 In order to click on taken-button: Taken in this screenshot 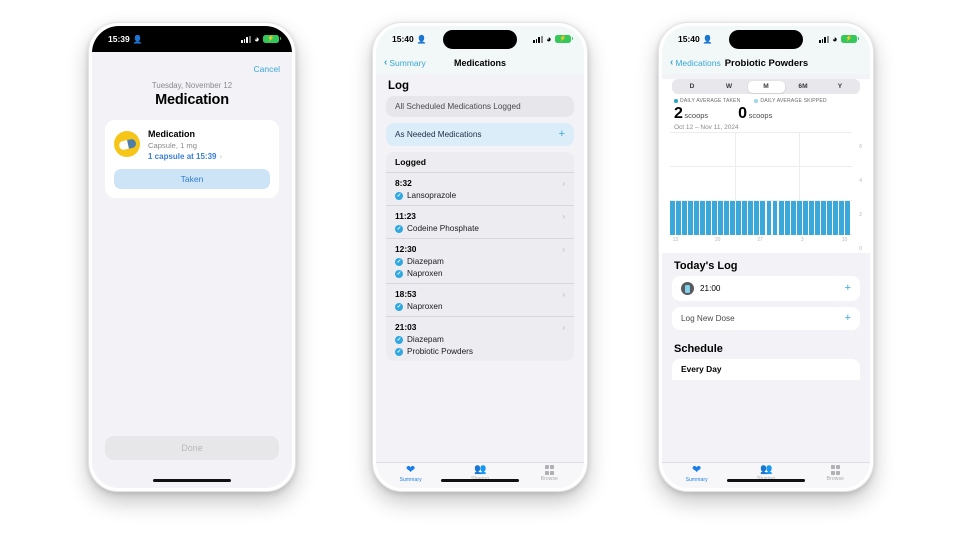, I will do `click(192, 178)`.